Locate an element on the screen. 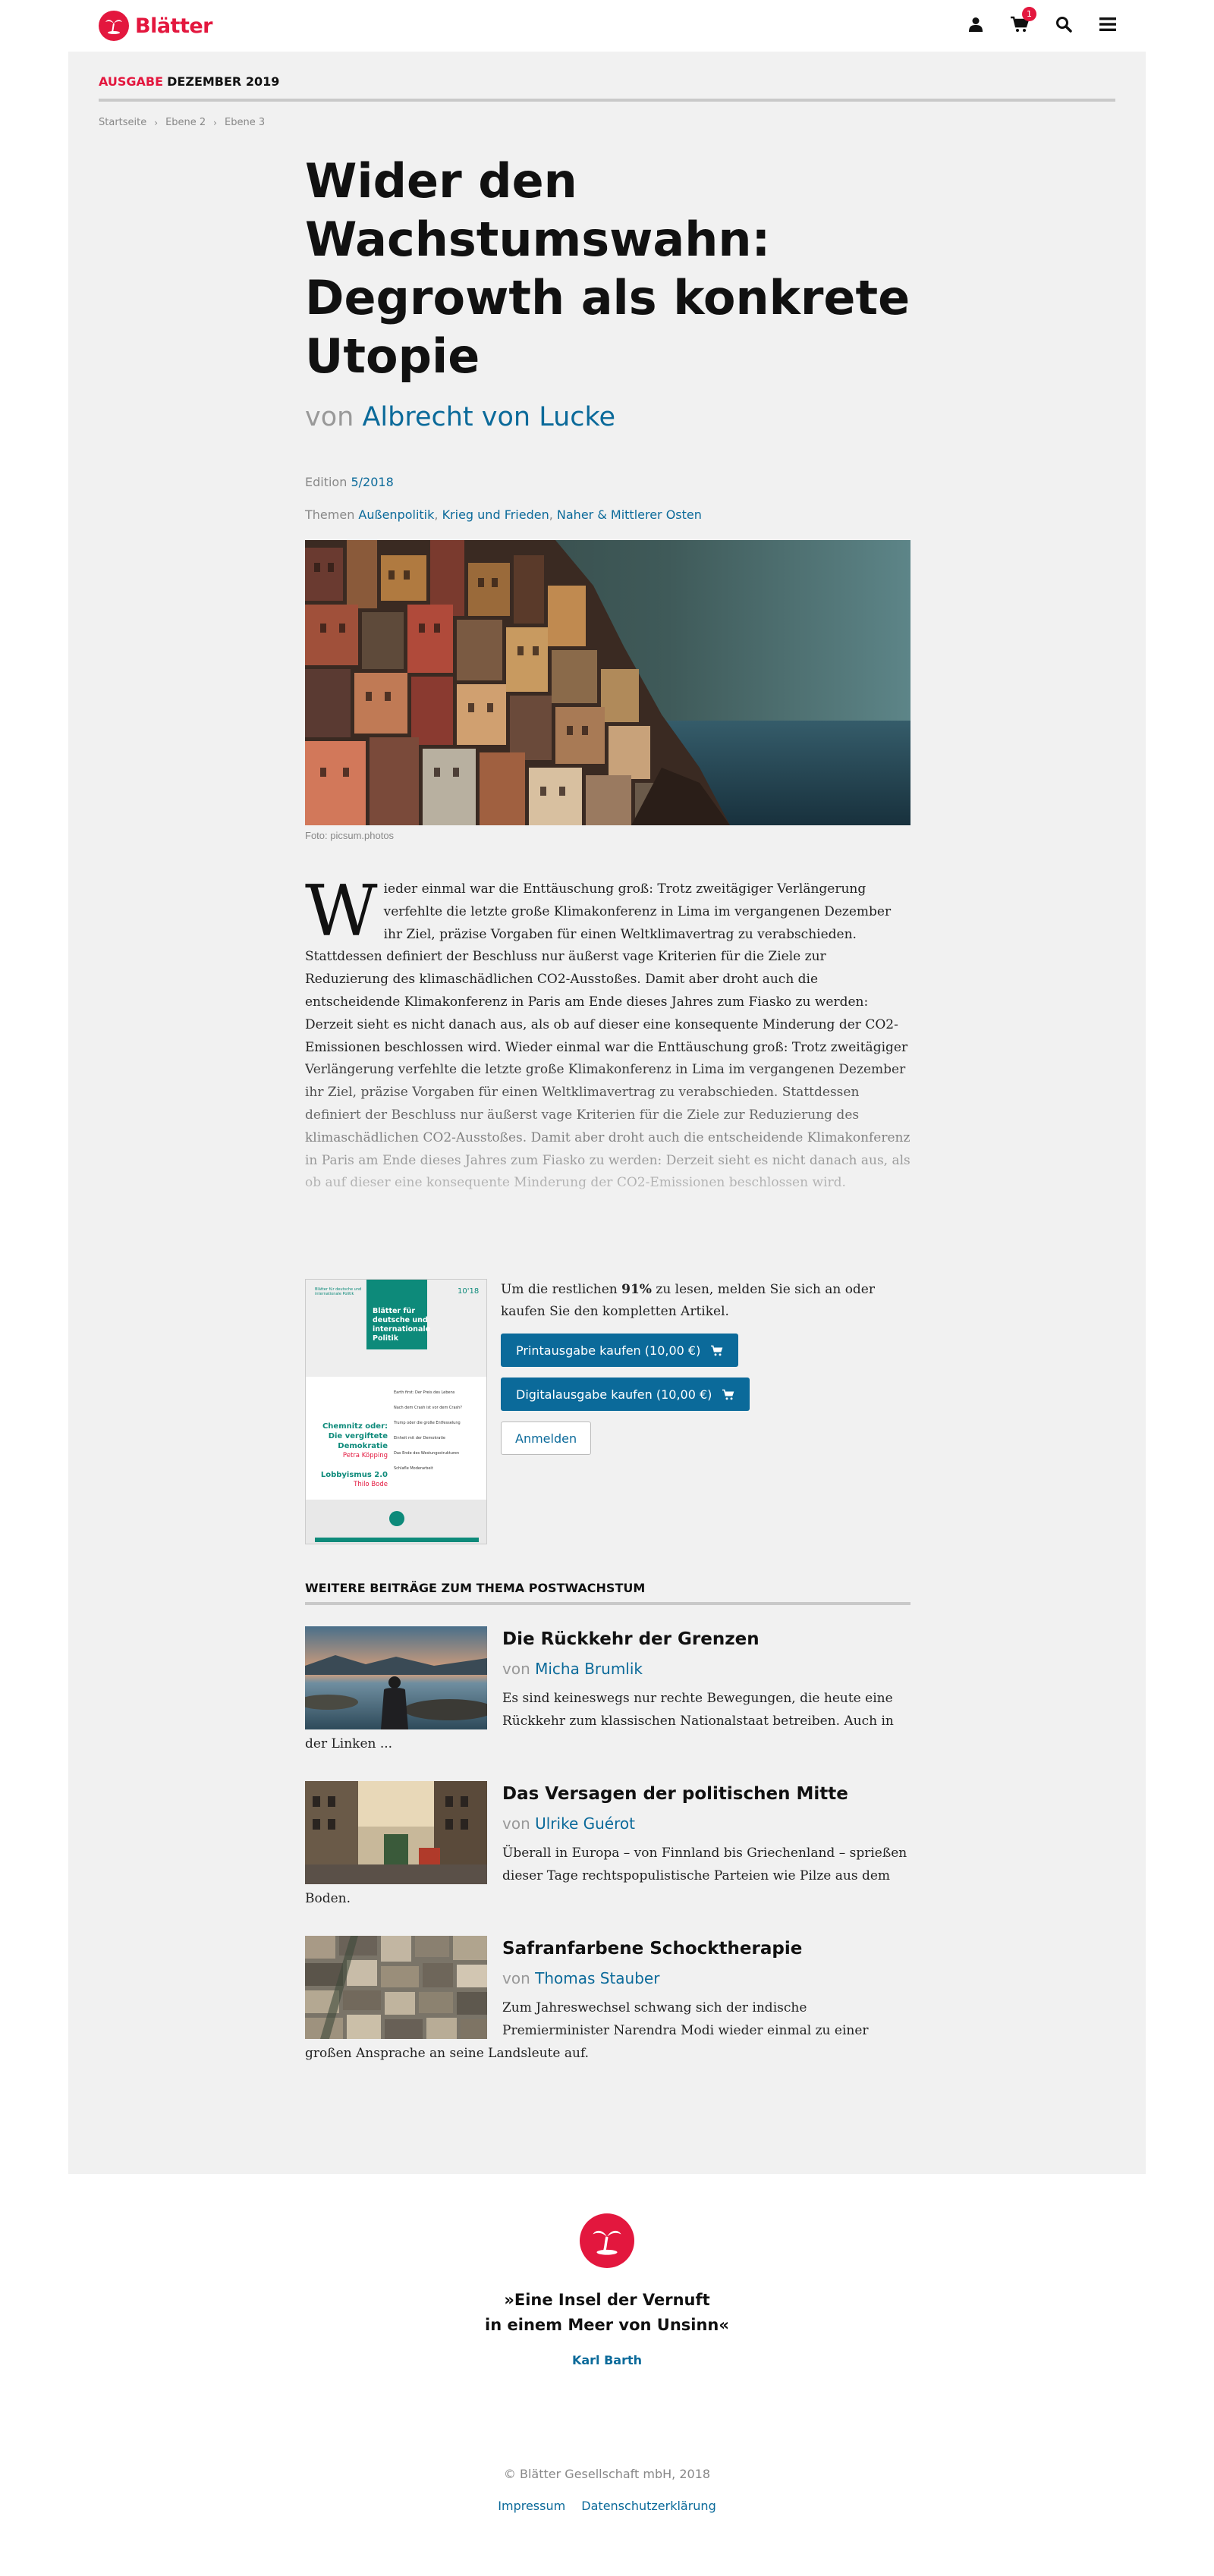 Image resolution: width=1214 pixels, height=2576 pixels. breadcrumb-item-level2: Ebene 2 is located at coordinates (185, 122).